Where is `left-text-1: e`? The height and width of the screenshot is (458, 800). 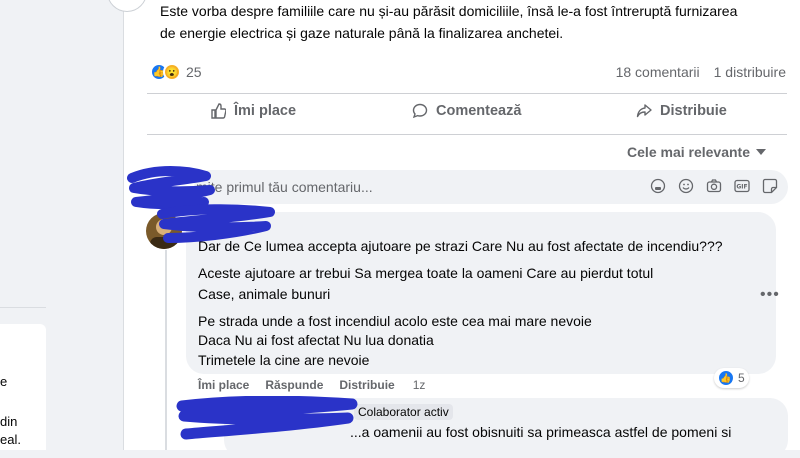
left-text-1: e is located at coordinates (4, 381).